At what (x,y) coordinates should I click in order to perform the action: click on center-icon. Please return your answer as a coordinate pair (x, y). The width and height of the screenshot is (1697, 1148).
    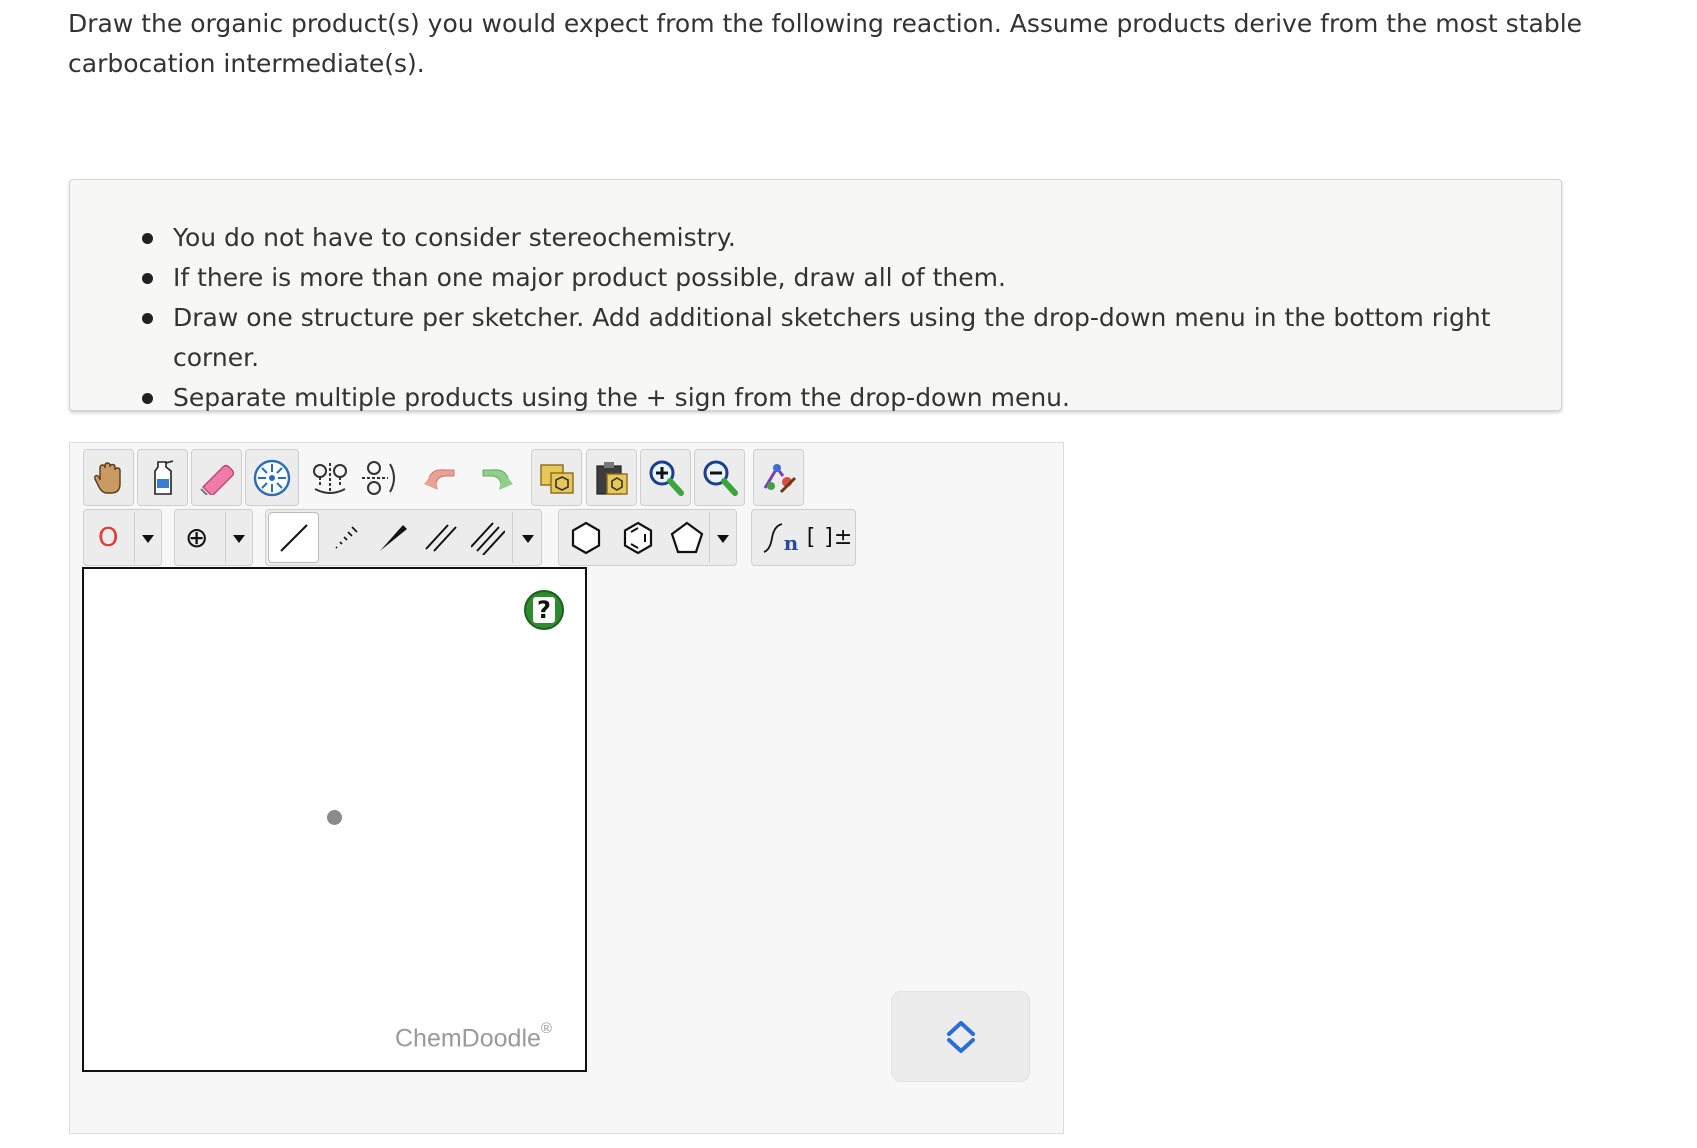
    Looking at the image, I should click on (272, 477).